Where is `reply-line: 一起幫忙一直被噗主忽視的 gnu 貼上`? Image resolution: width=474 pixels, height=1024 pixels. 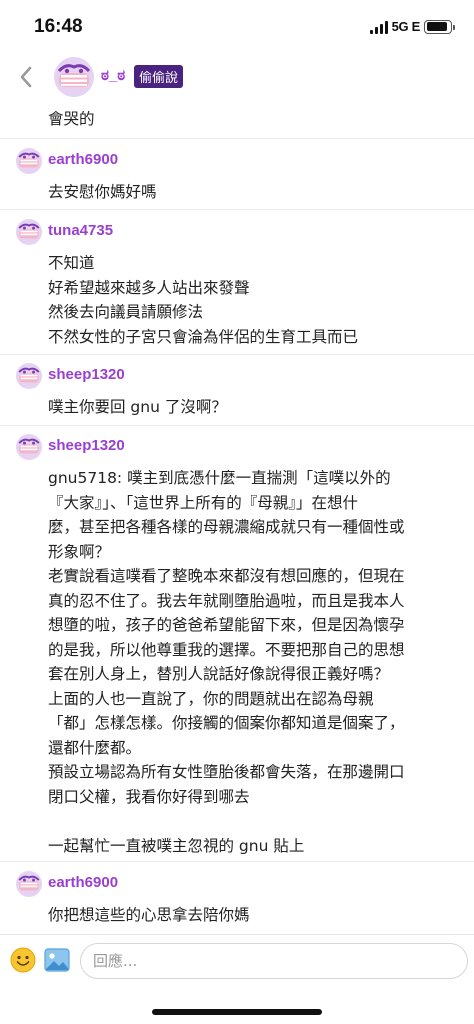 reply-line: 一起幫忙一直被噗主忽視的 gnu 貼上 is located at coordinates (176, 845).